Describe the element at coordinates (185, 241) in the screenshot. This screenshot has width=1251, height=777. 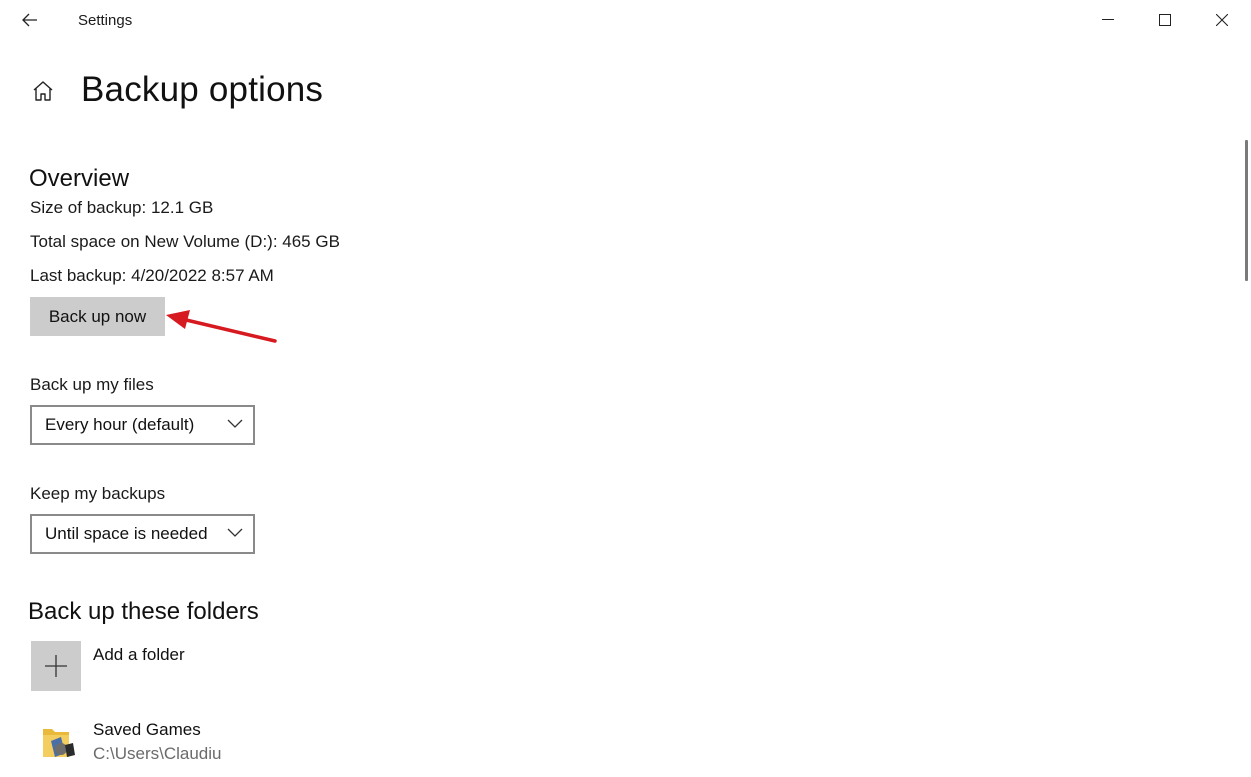
I see `total-space: Total space on New Volume (D:): 465 GB` at that location.